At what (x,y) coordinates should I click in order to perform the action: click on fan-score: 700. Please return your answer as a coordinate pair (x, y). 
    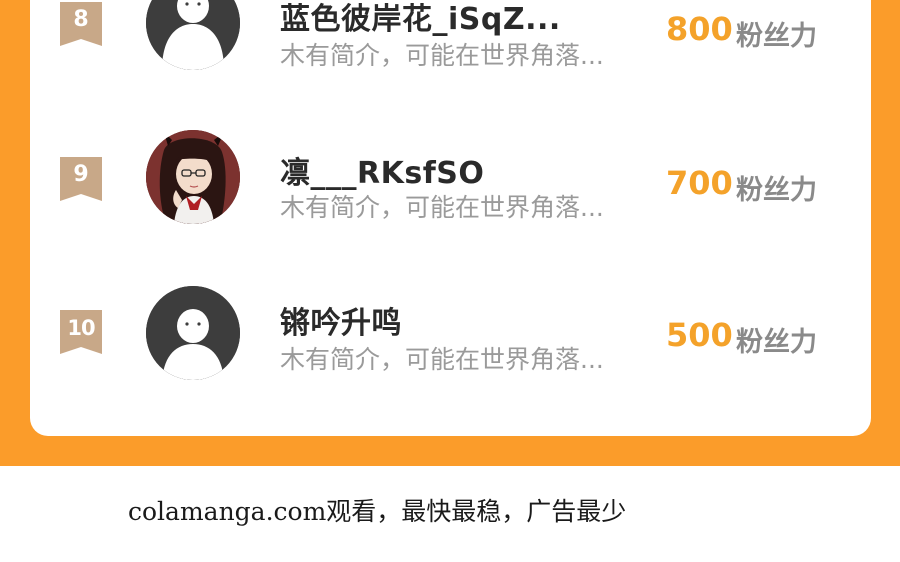
    Looking at the image, I should click on (699, 183).